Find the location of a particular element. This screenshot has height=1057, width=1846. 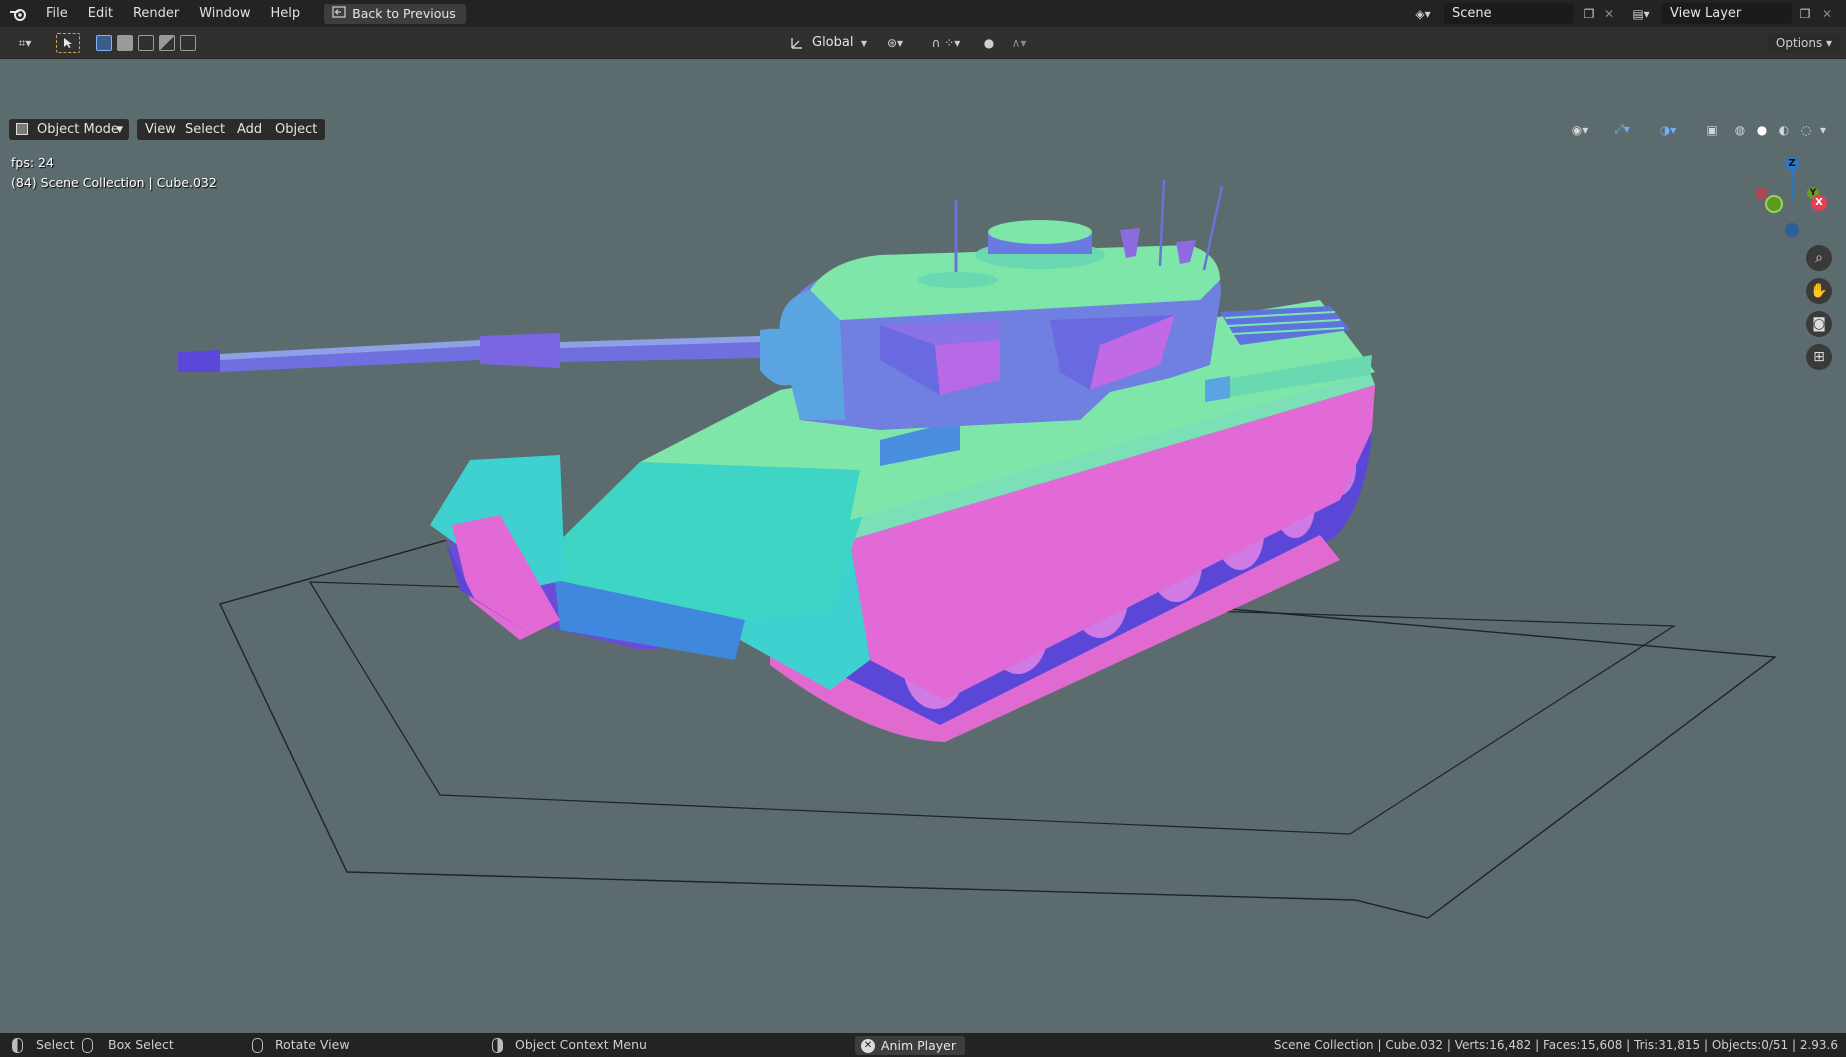

select-intersect-icon is located at coordinates (188, 43).